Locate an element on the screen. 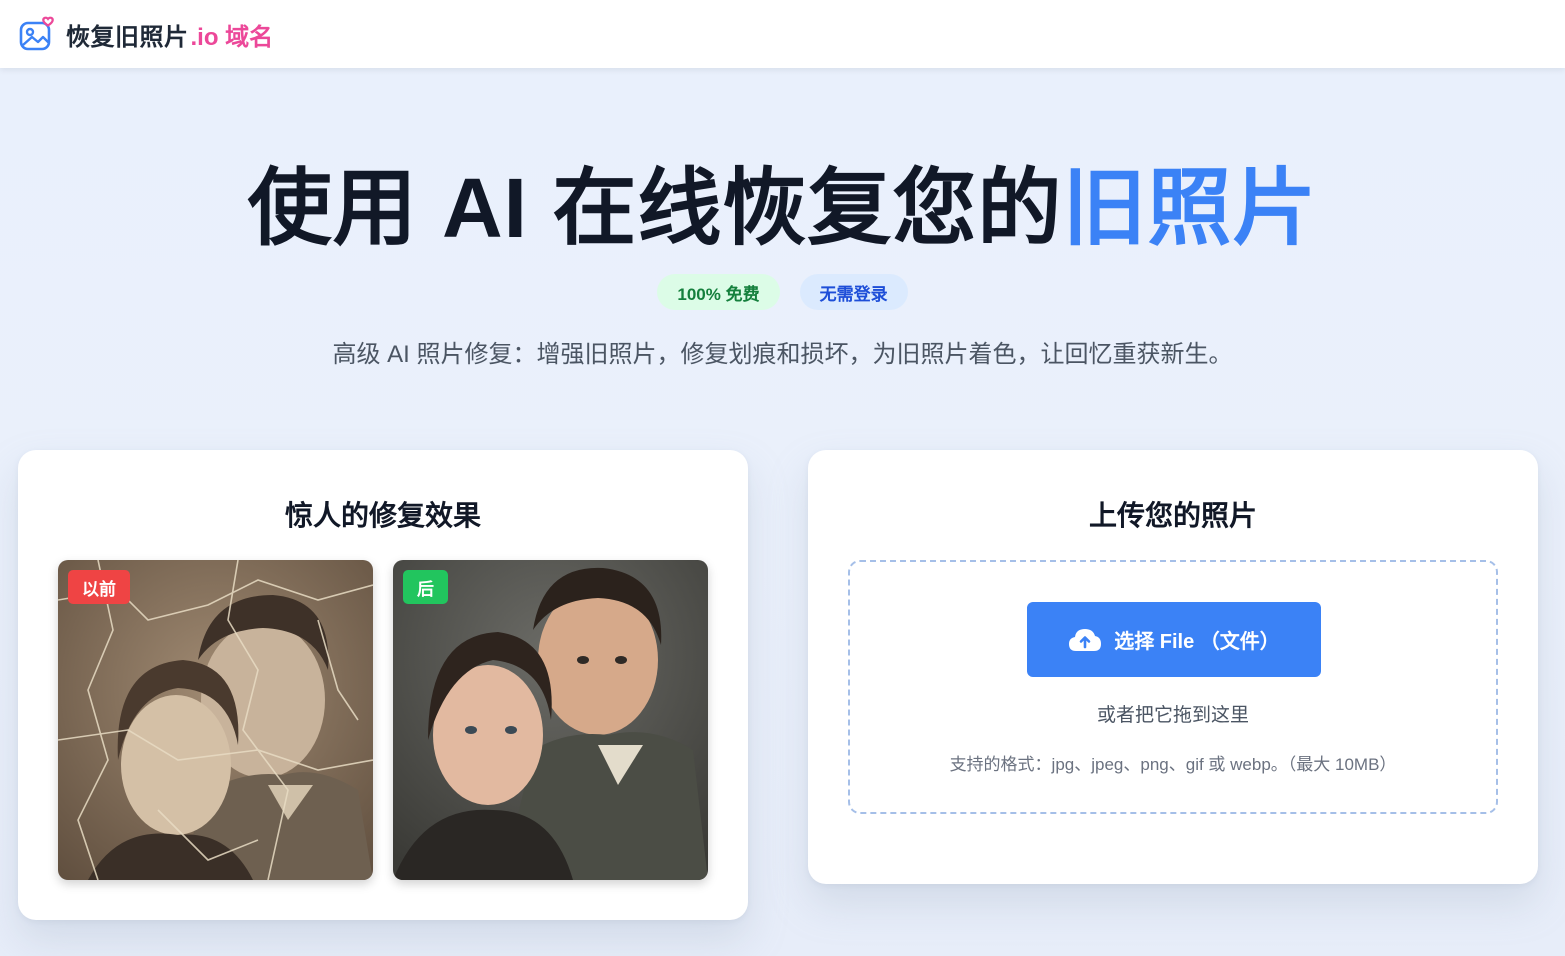  before-photo: 以前 is located at coordinates (215, 720).